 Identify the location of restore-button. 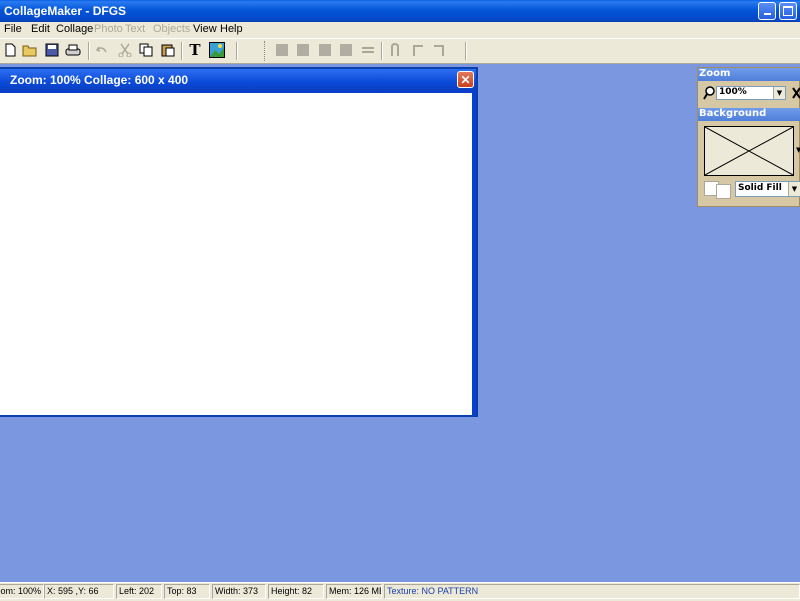
(788, 11).